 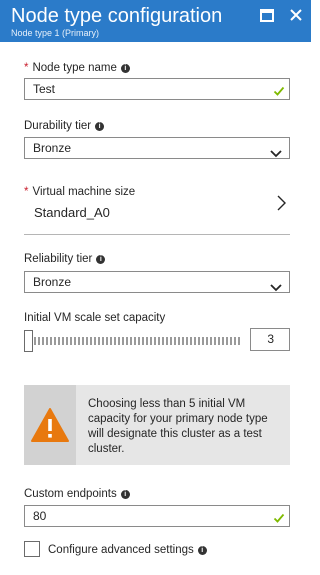 I want to click on vm-size-label: * Virtual machine size, so click(x=79, y=192).